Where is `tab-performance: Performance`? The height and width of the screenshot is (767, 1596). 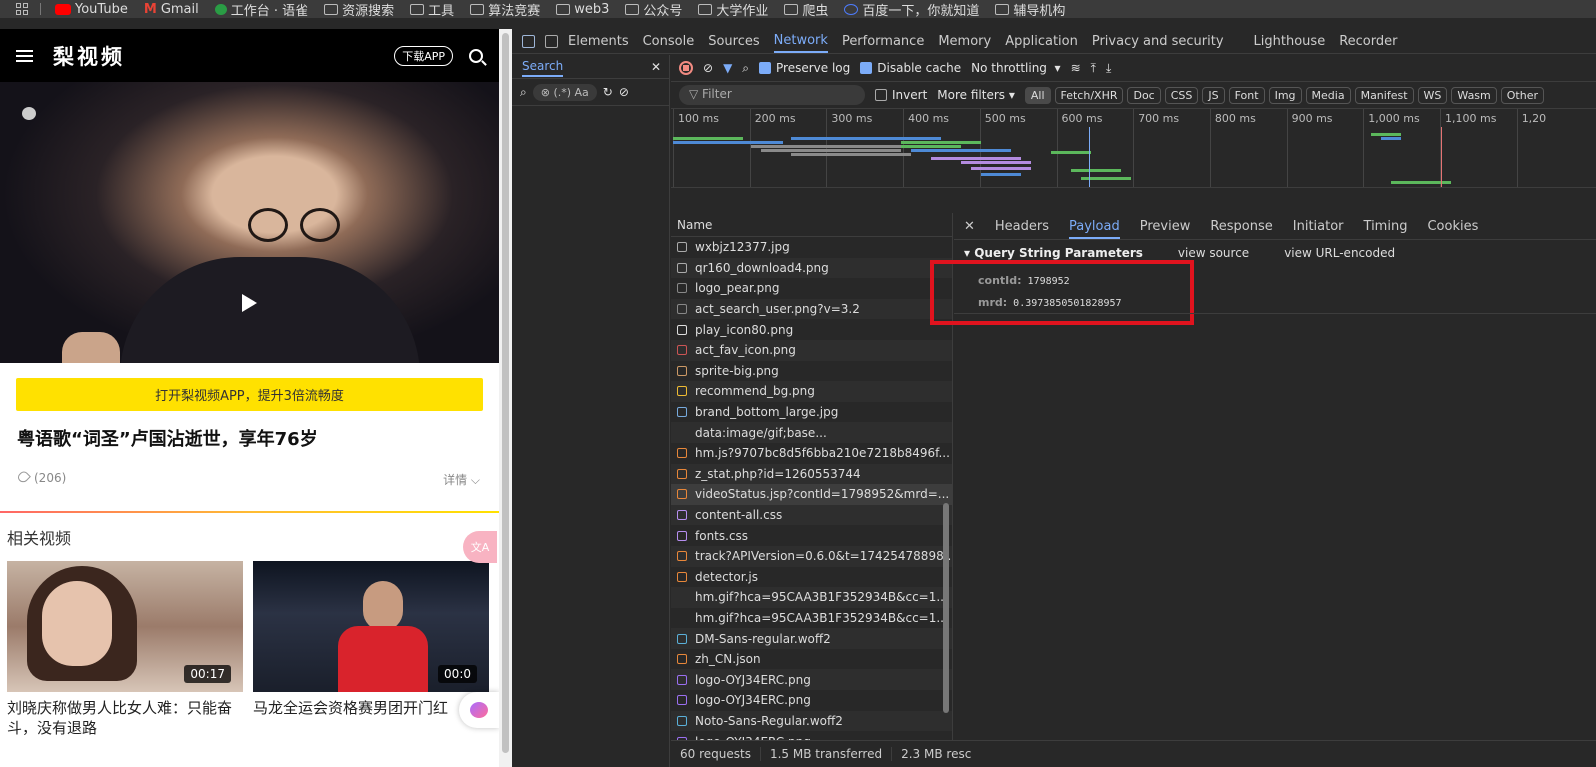 tab-performance: Performance is located at coordinates (883, 41).